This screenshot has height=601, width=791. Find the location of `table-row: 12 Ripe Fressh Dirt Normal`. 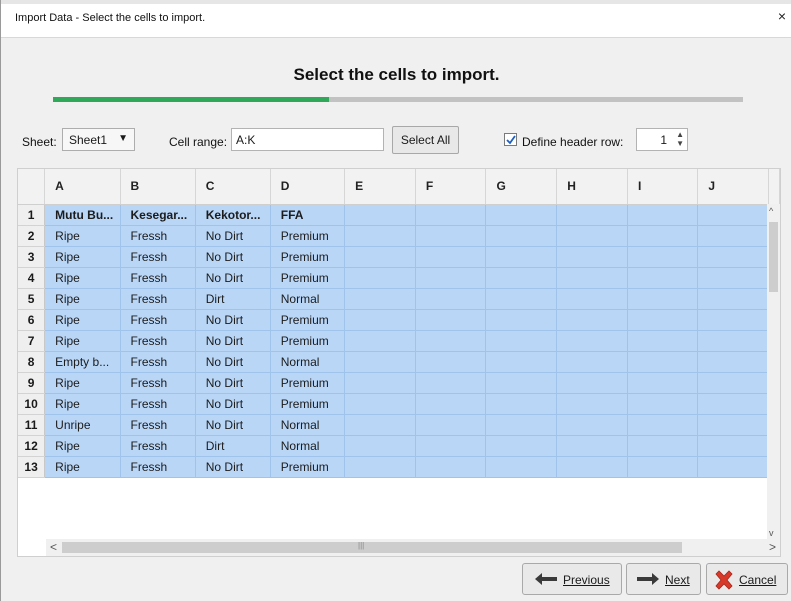

table-row: 12 Ripe Fressh Dirt Normal is located at coordinates (399, 446).